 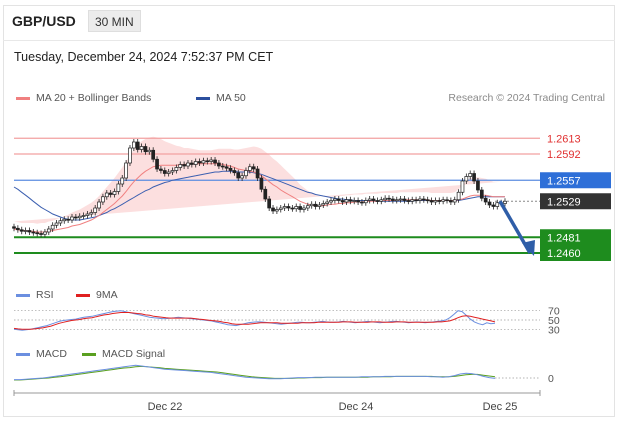 What do you see at coordinates (564, 139) in the screenshot?
I see `resistance-label-0: 1.2613` at bounding box center [564, 139].